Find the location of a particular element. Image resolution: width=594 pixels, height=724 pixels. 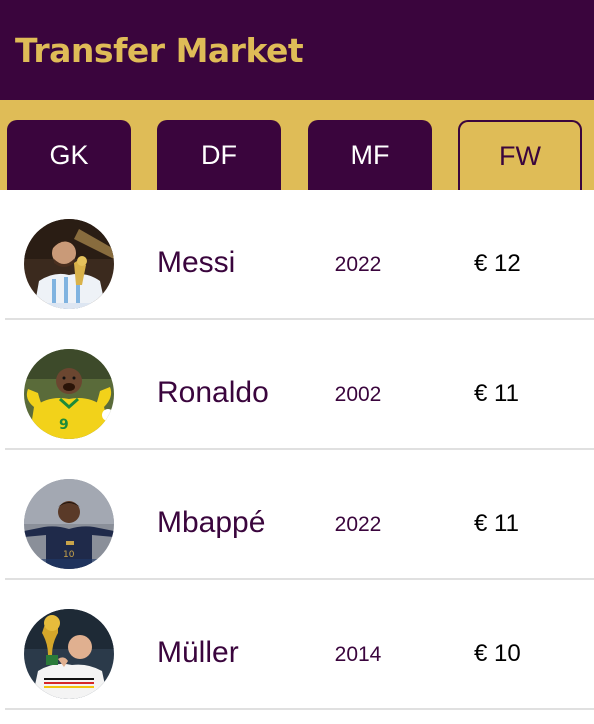

svg-text: 10 is located at coordinates (69, 555).